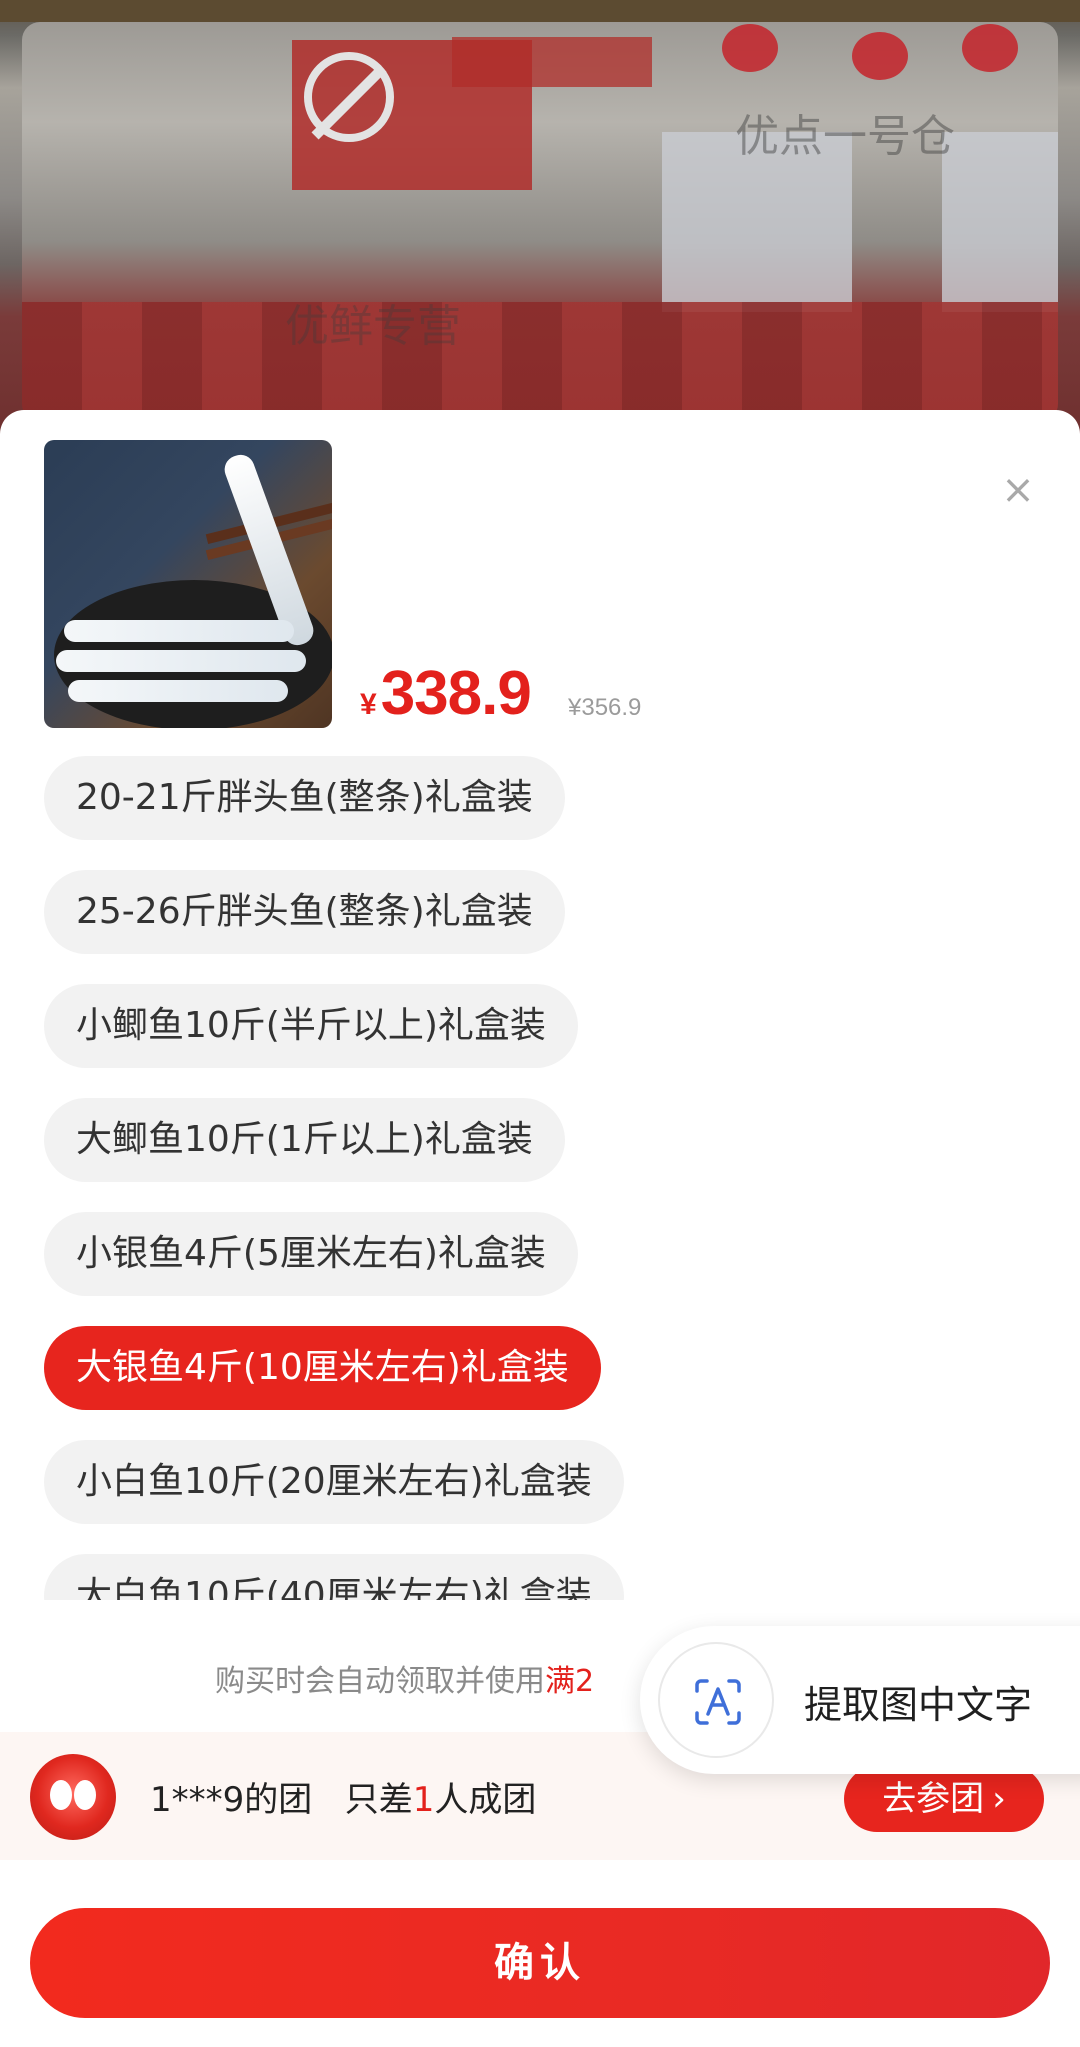 The width and height of the screenshot is (1080, 2047). Describe the element at coordinates (605, 707) in the screenshot. I see `original-price: ¥356.9` at that location.